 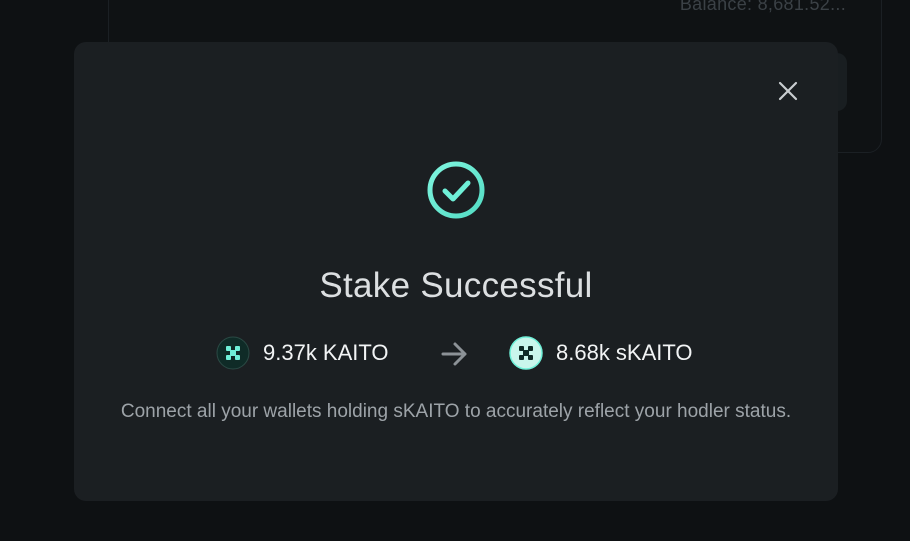 What do you see at coordinates (233, 353) in the screenshot?
I see `kaito-token-icon` at bounding box center [233, 353].